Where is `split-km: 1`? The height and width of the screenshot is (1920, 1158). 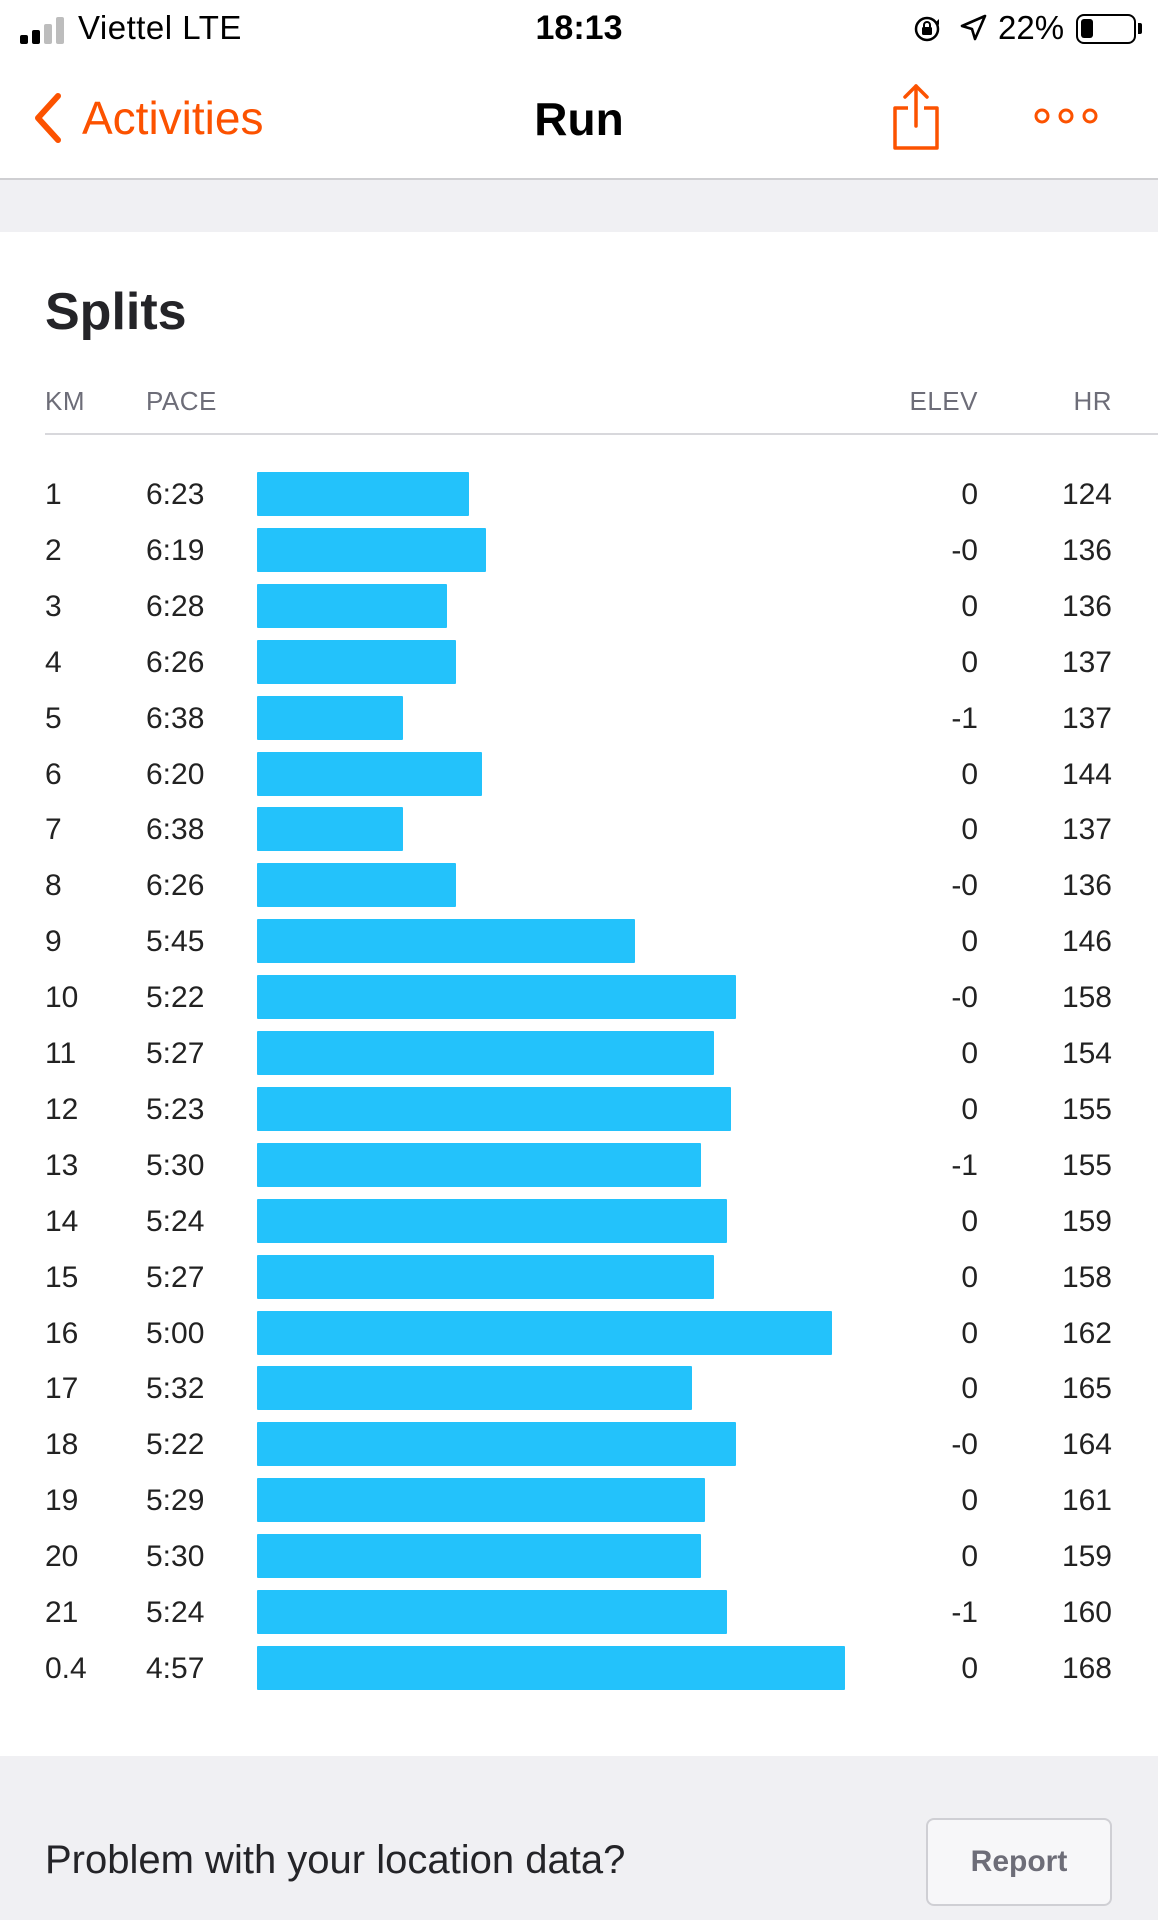 split-km: 1 is located at coordinates (53, 494).